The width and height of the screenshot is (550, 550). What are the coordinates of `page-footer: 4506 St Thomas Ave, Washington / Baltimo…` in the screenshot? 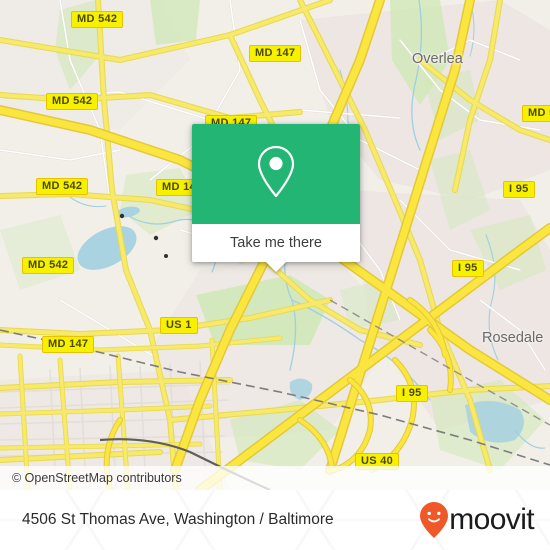 It's located at (275, 520).